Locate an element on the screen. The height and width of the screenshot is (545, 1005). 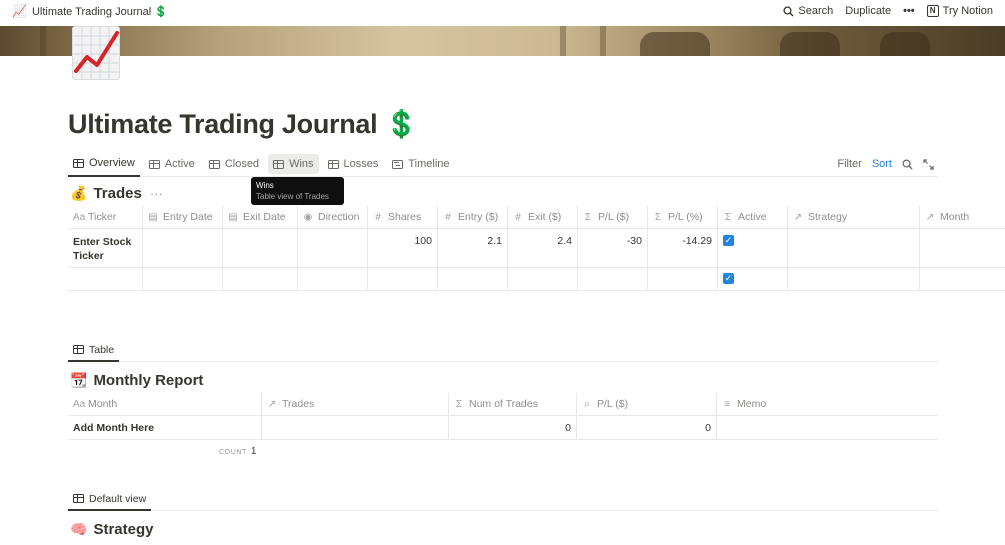
pl-pct-cell: -14.29 is located at coordinates (683, 248).